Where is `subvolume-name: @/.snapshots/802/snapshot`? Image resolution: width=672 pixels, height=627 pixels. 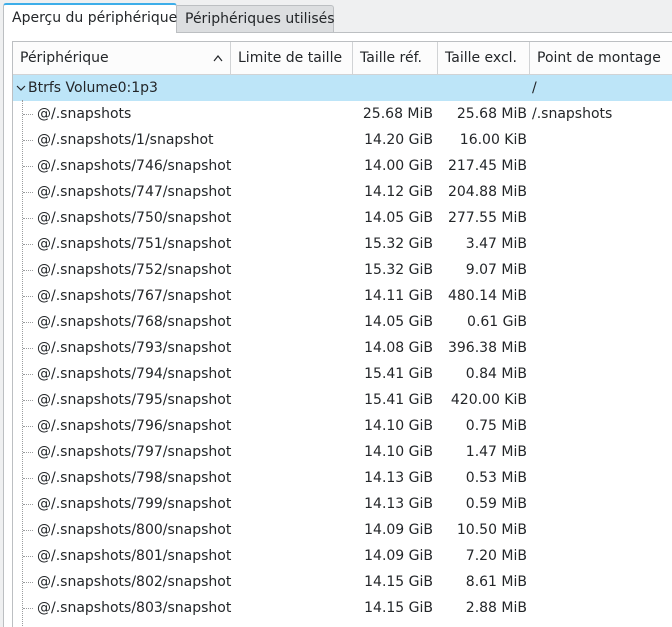 subvolume-name: @/.snapshots/802/snapshot is located at coordinates (134, 582).